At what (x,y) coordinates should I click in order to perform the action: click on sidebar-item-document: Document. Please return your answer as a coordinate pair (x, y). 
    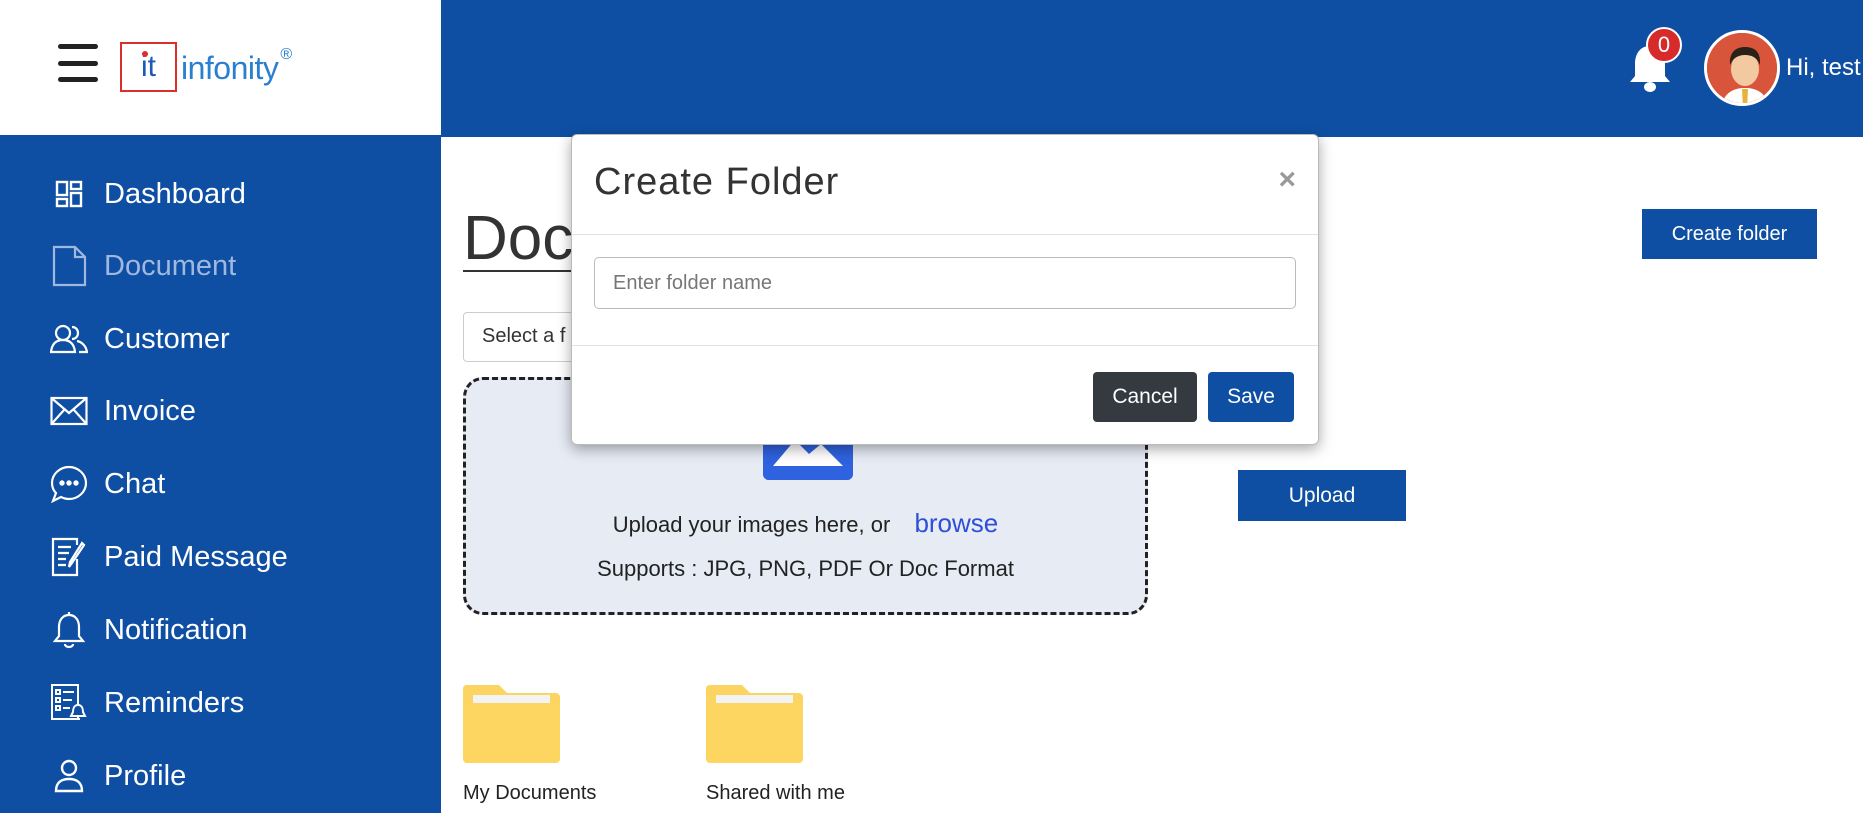
    Looking at the image, I should click on (143, 266).